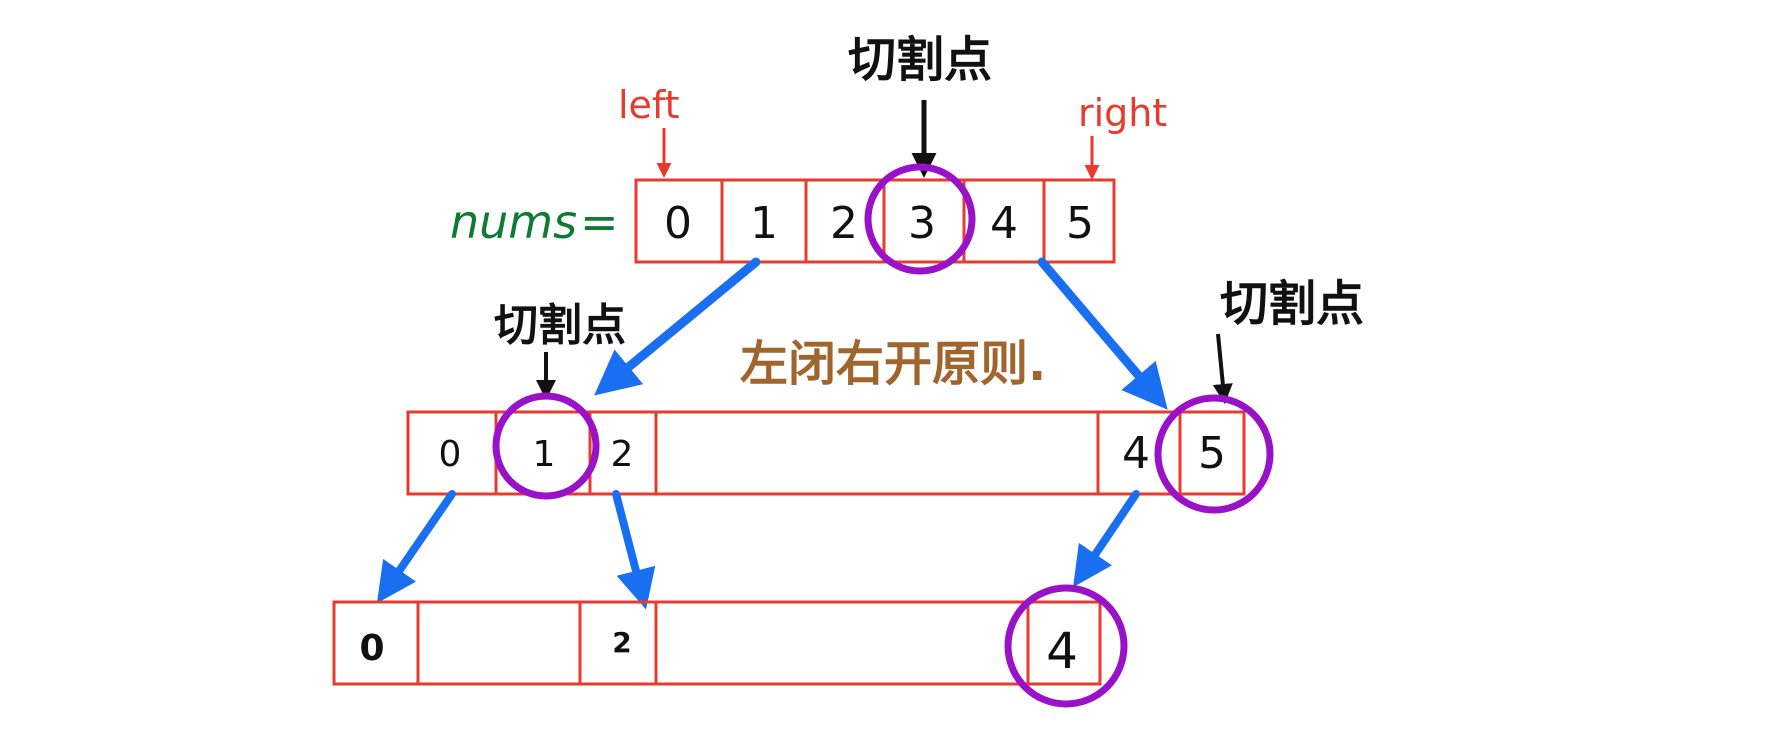 The width and height of the screenshot is (1782, 748). What do you see at coordinates (560, 325) in the screenshot?
I see `split-point-label-left: 切割点` at bounding box center [560, 325].